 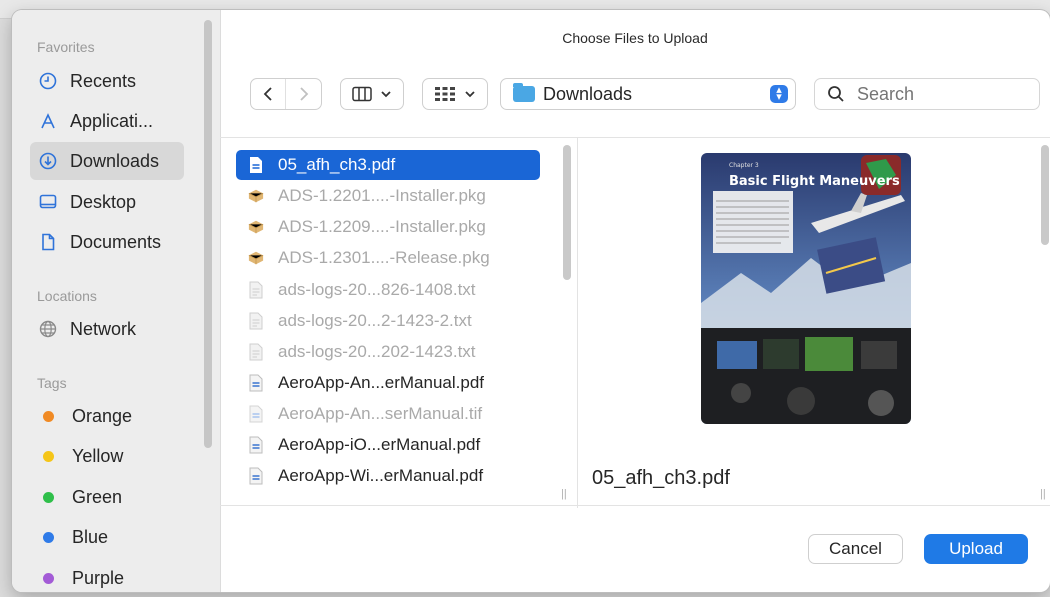 What do you see at coordinates (577, 323) in the screenshot?
I see `column-divider` at bounding box center [577, 323].